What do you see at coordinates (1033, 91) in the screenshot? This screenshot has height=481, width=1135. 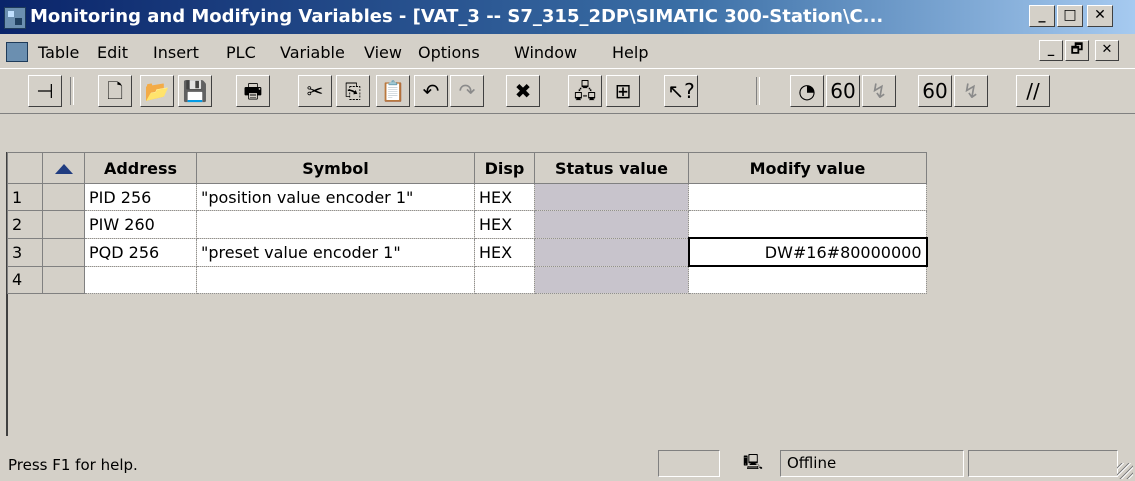 I see `force-icon: //` at bounding box center [1033, 91].